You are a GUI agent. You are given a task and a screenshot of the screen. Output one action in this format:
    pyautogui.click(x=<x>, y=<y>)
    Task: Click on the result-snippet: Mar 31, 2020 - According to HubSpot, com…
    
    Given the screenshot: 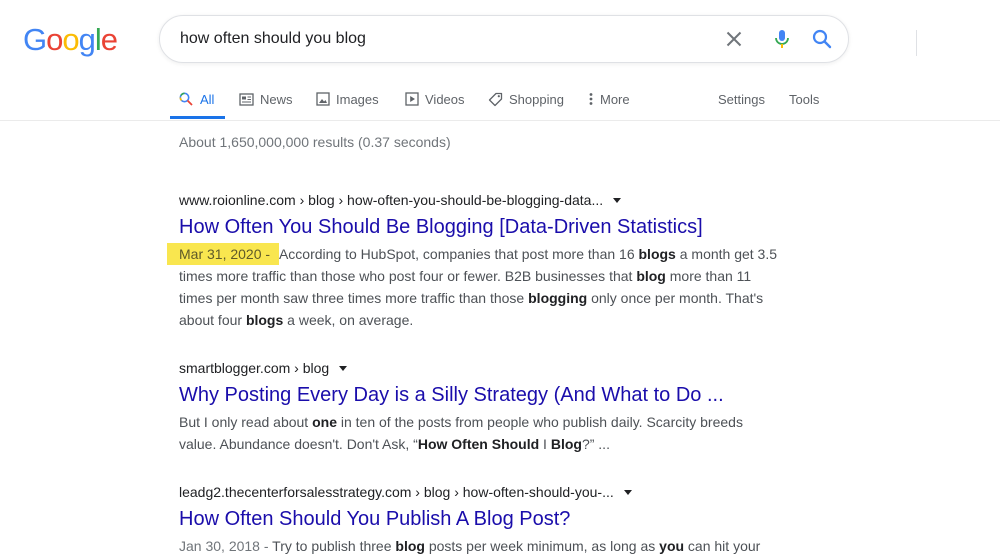 What is the action you would take?
    pyautogui.click(x=473, y=287)
    